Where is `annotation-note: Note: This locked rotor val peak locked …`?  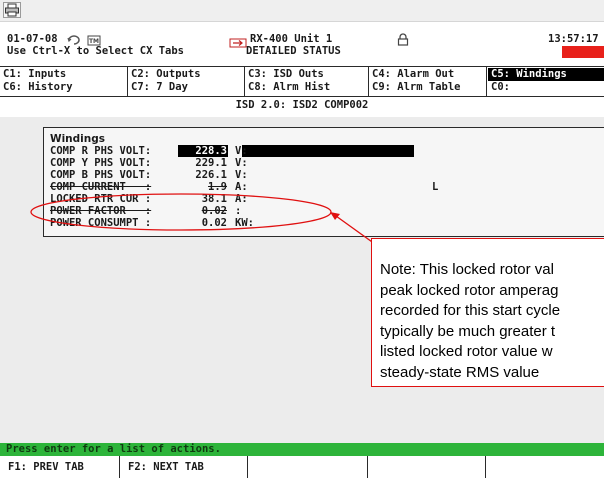
annotation-note: Note: This locked rotor val peak locked … is located at coordinates (487, 312).